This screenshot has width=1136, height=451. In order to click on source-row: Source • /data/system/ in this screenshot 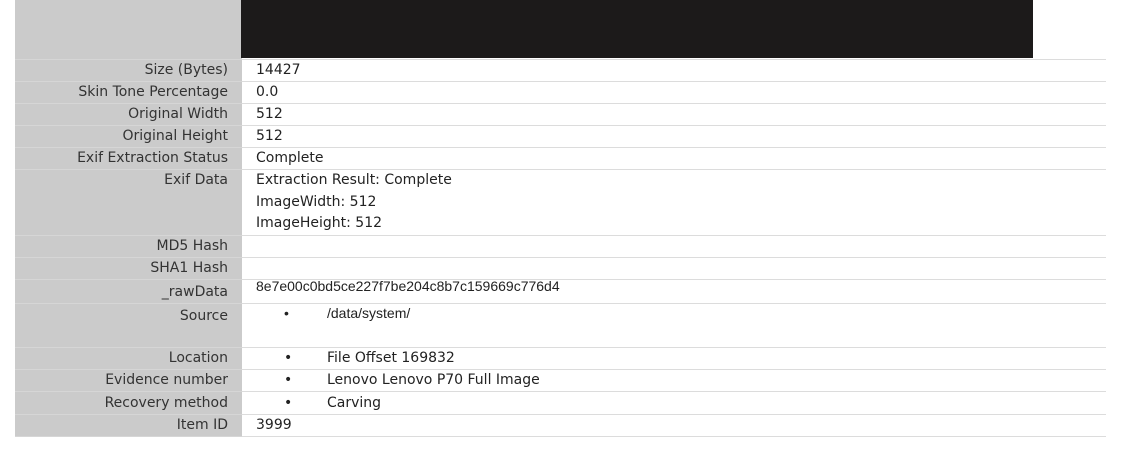, I will do `click(560, 325)`.